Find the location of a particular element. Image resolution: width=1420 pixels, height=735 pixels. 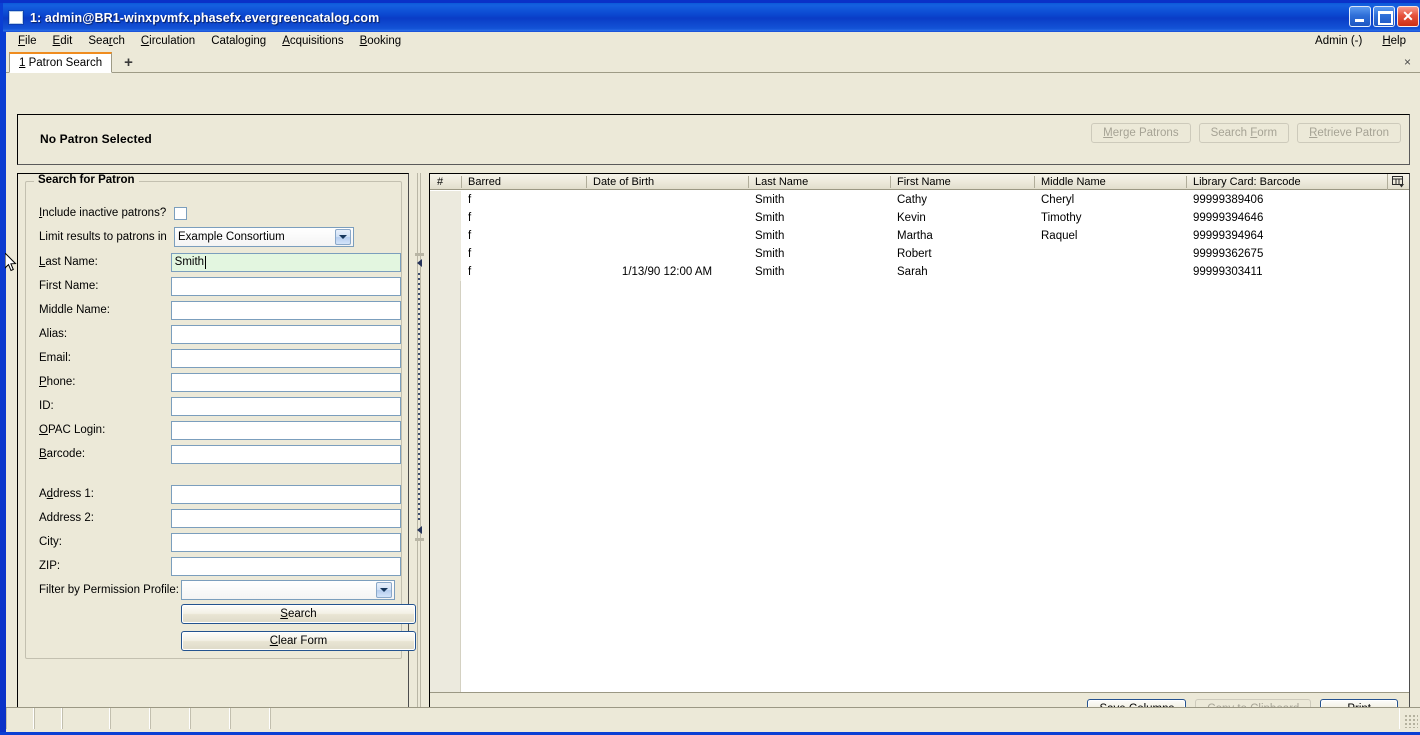

tab-patron-search: 1 Patron Search is located at coordinates (61, 62).